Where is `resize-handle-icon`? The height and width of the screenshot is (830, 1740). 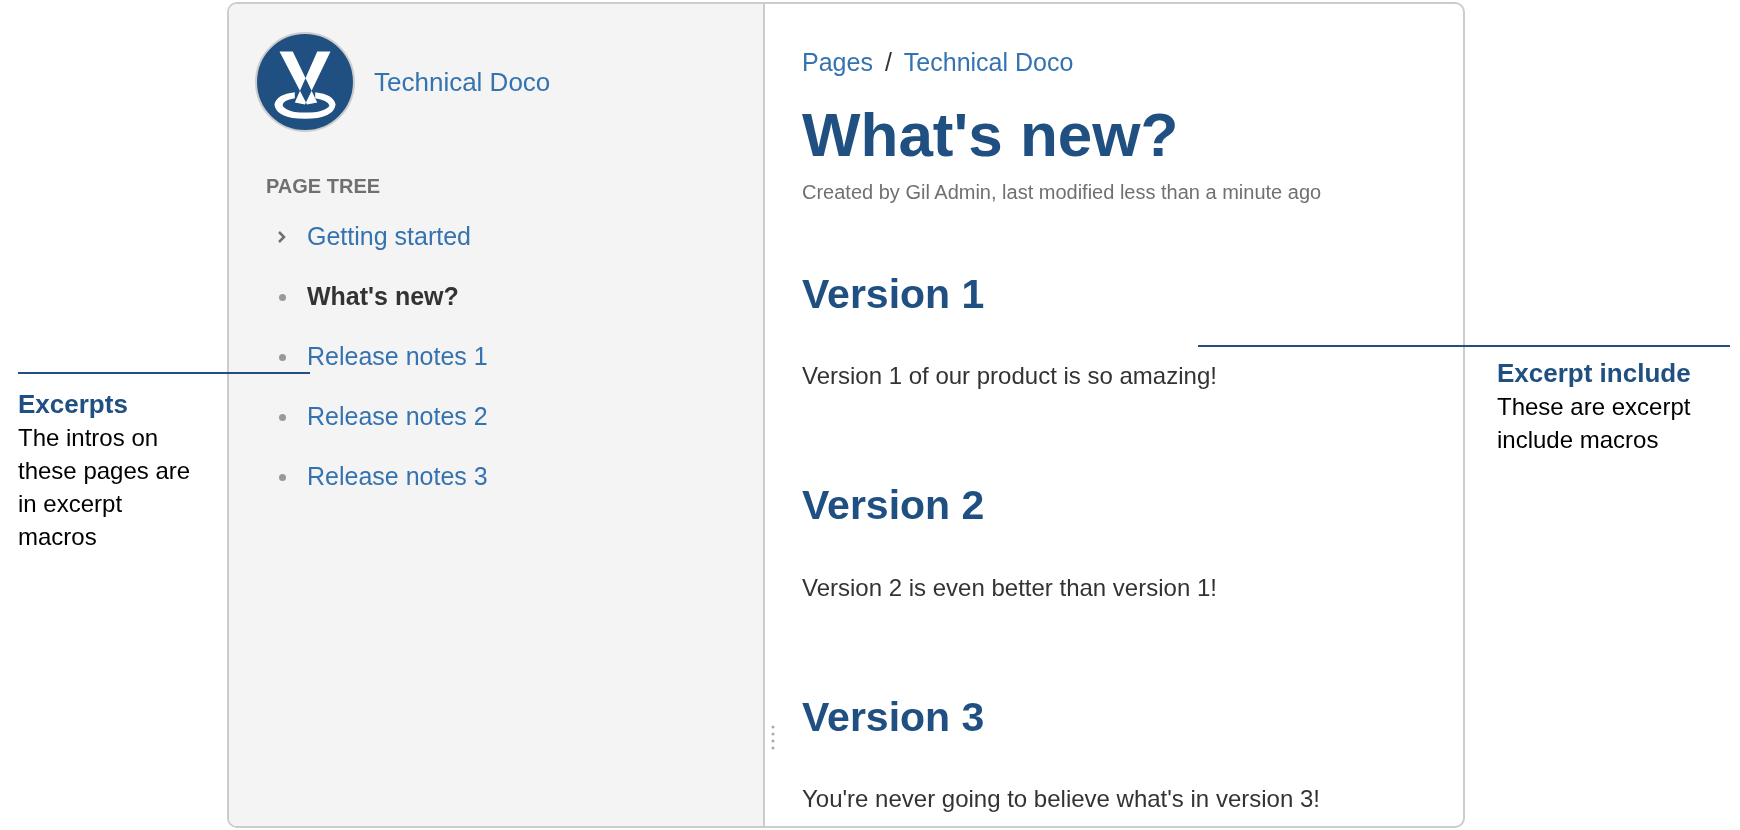
resize-handle-icon is located at coordinates (773, 737).